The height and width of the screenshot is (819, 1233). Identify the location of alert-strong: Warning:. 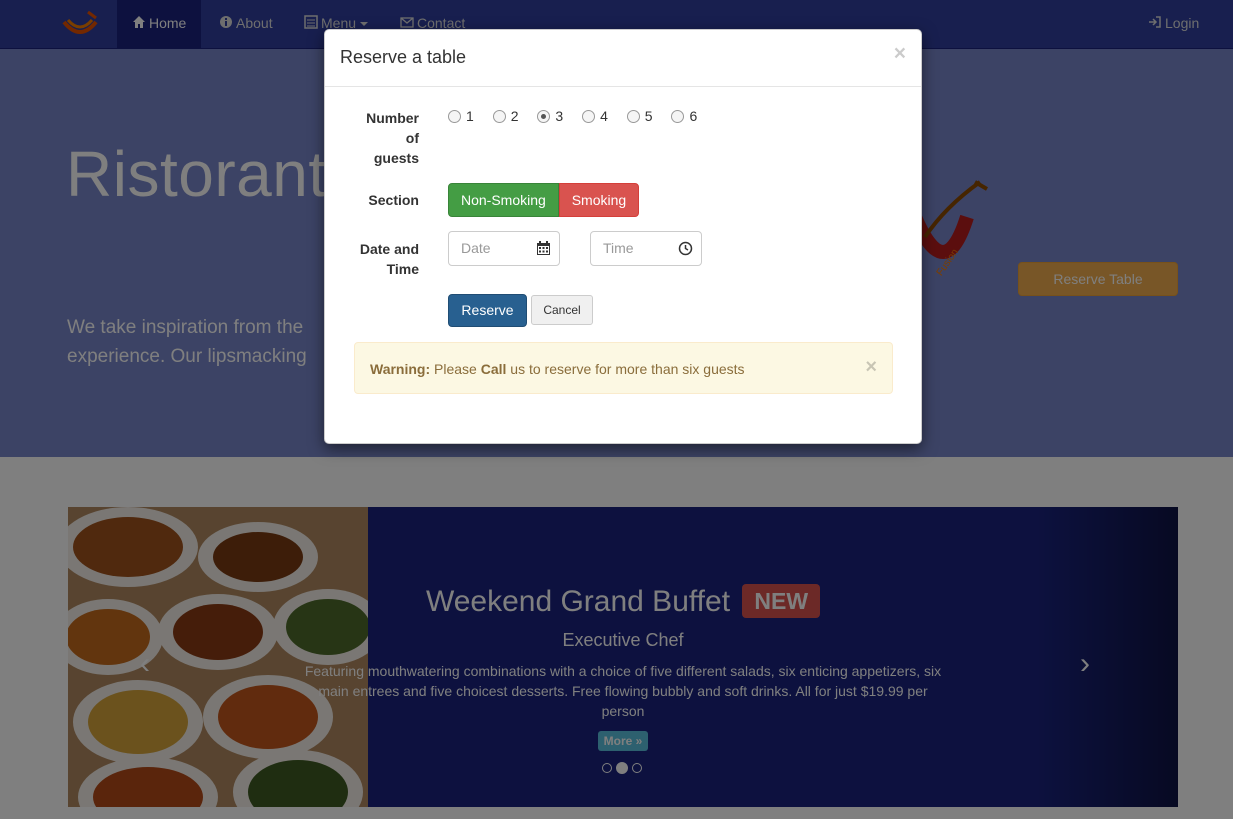
(400, 369).